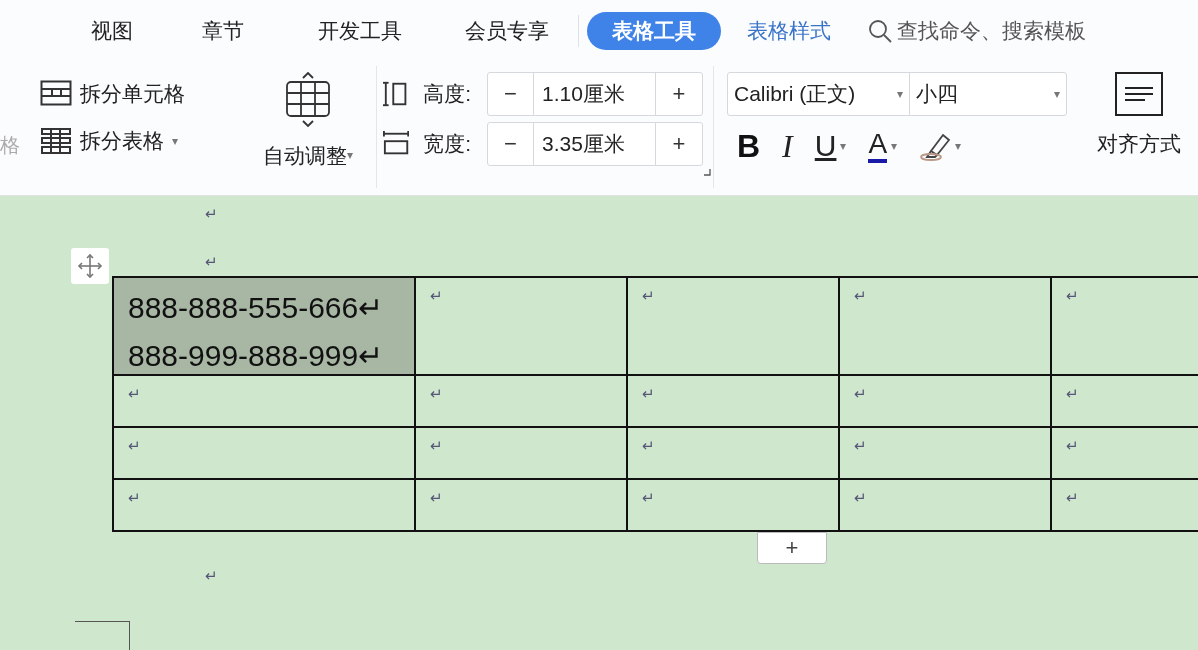 The width and height of the screenshot is (1198, 650). Describe the element at coordinates (102, 635) in the screenshot. I see `page-corner-mark` at that location.